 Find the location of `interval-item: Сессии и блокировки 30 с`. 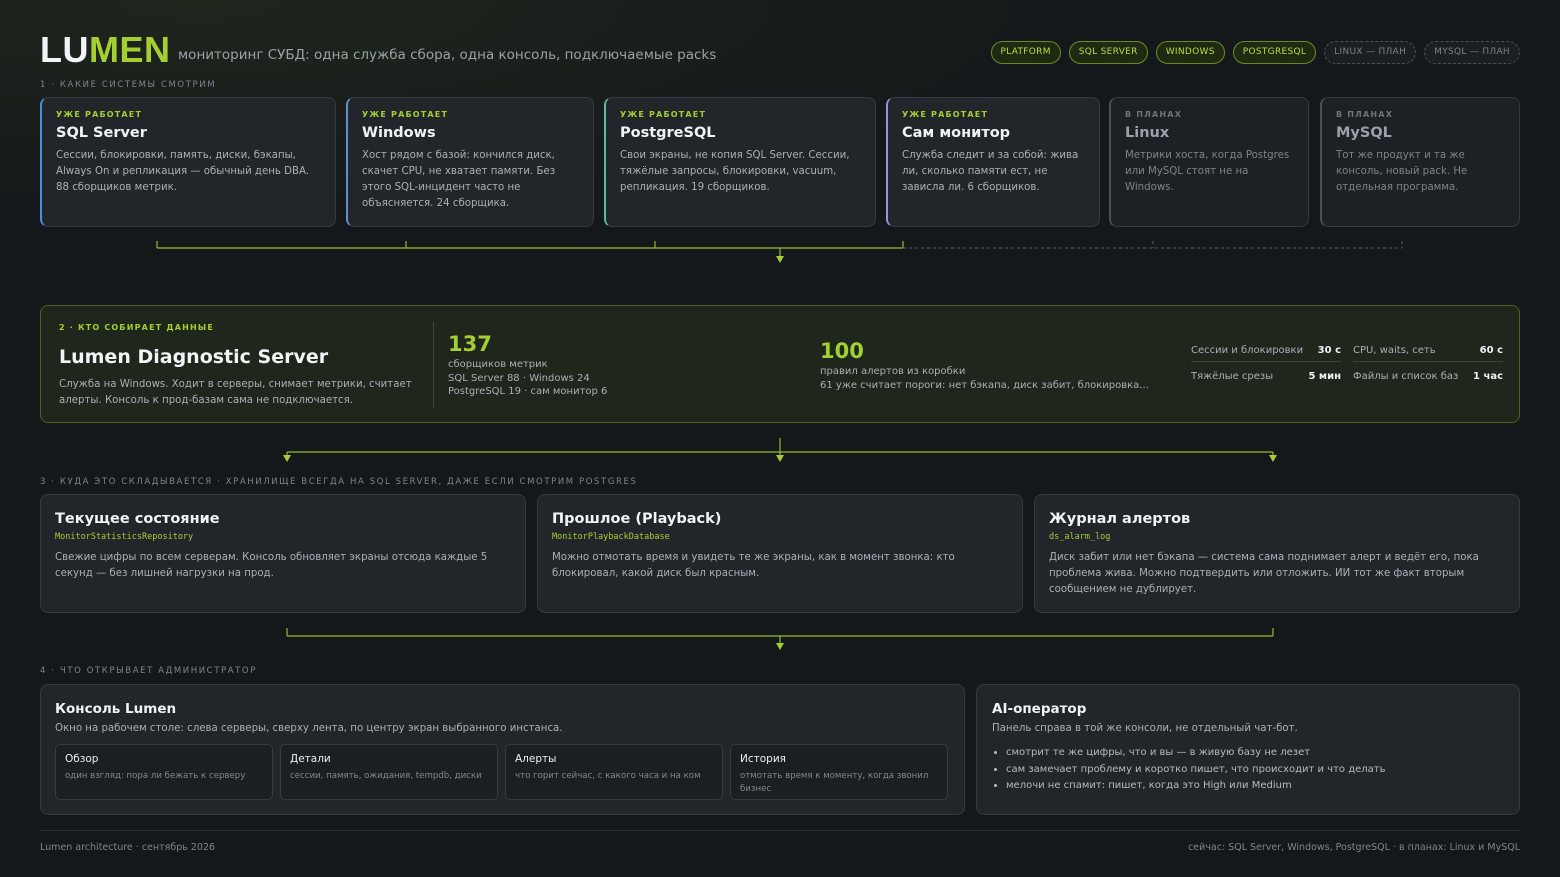

interval-item: Сессии и блокировки 30 с is located at coordinates (1266, 353).